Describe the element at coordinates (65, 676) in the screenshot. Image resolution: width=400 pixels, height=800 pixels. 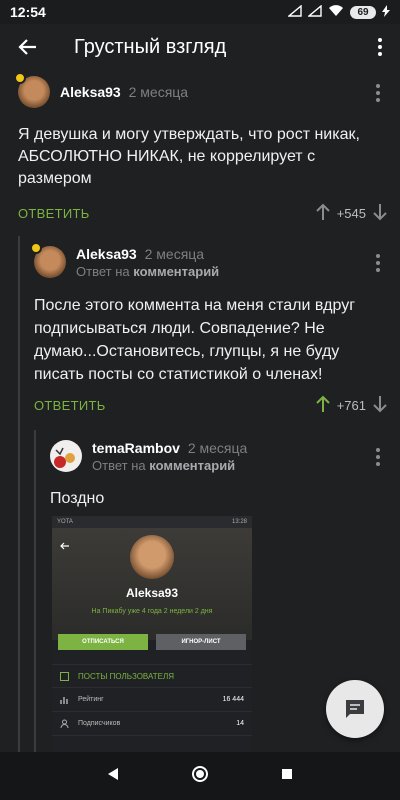
I see `image-posts-icon` at that location.